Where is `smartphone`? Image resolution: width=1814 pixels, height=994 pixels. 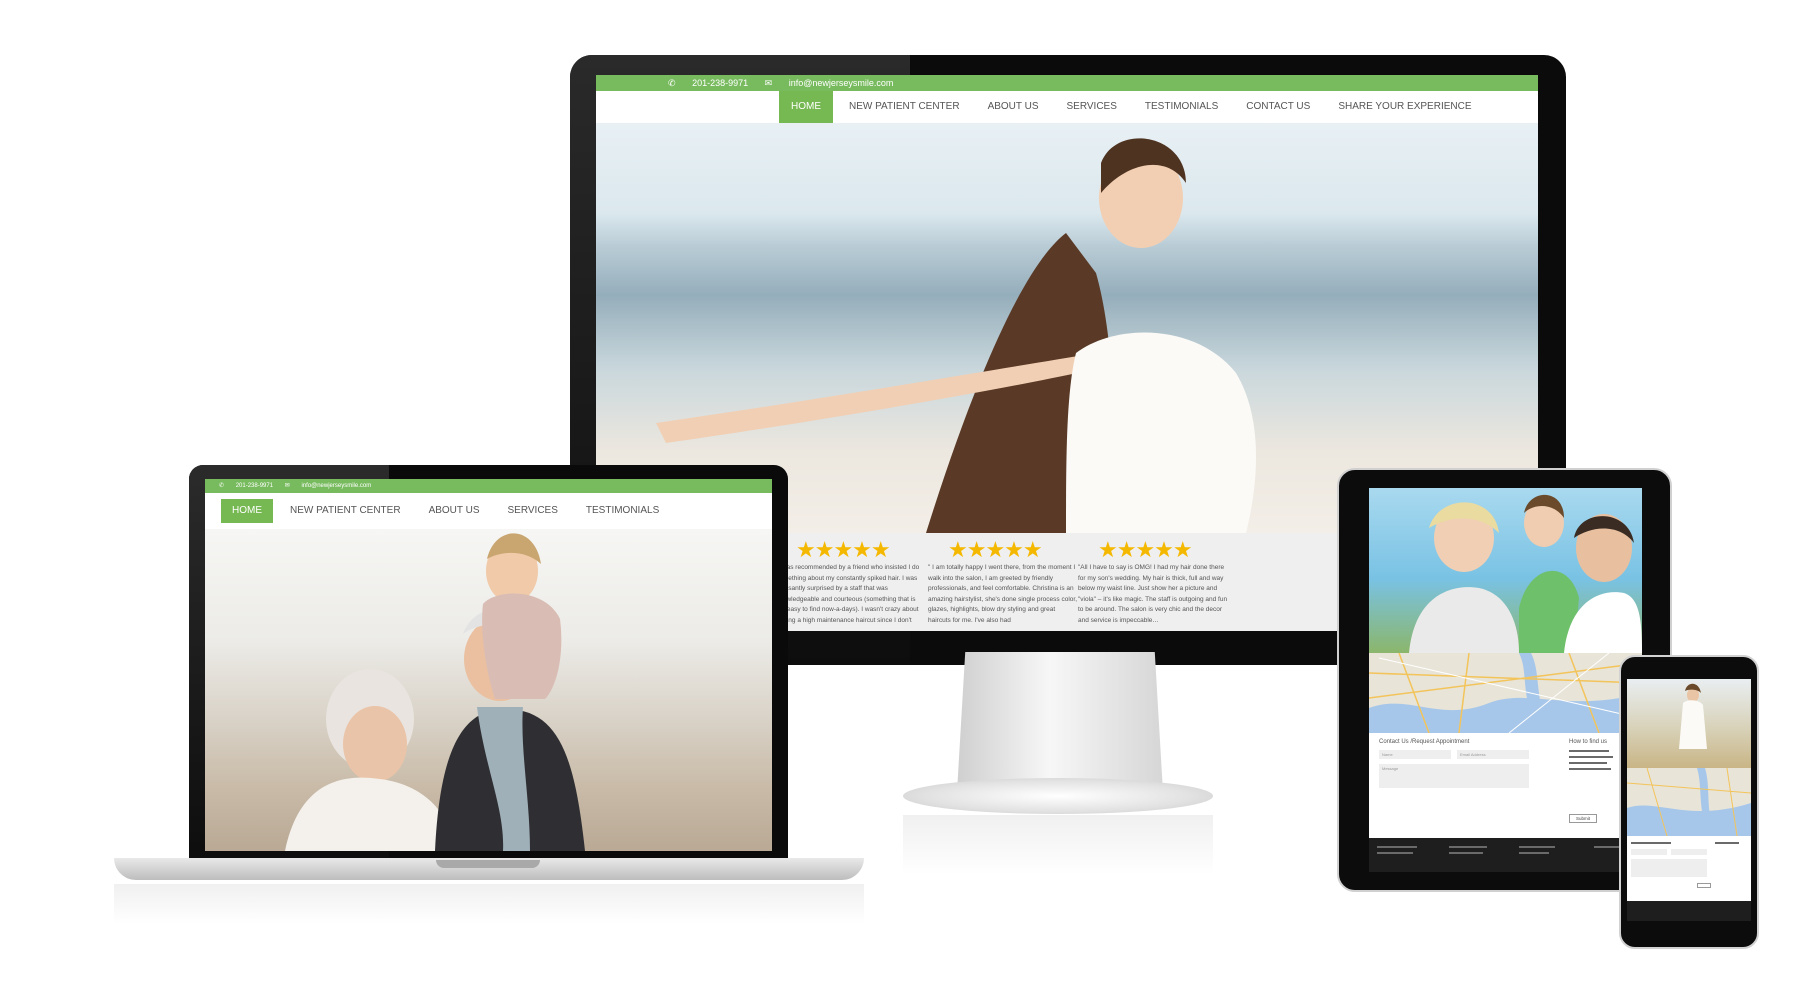
smartphone is located at coordinates (1689, 802).